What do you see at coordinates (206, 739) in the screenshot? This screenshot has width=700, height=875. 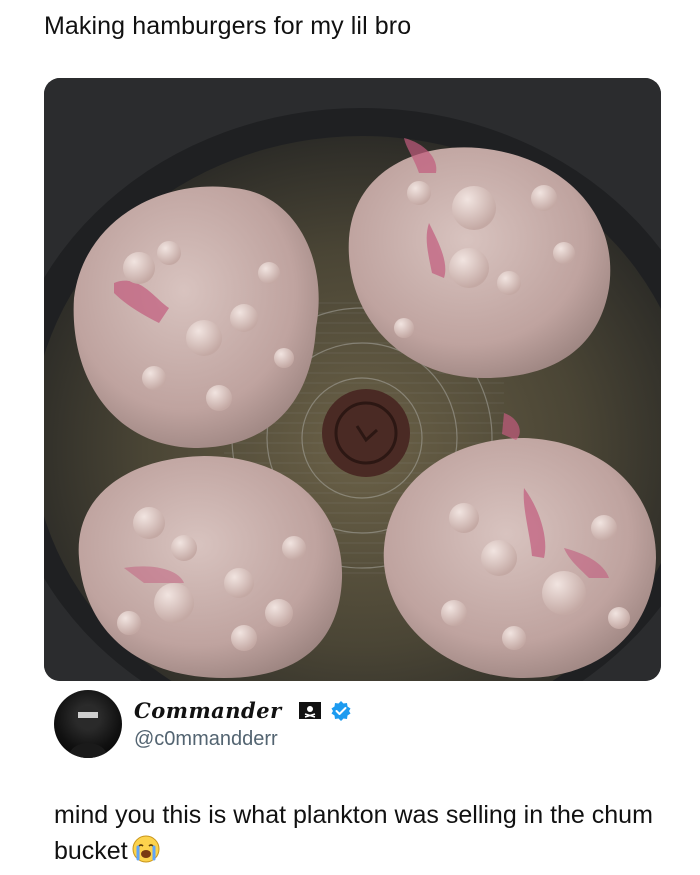 I see `author-handle: @c0mmandderr` at bounding box center [206, 739].